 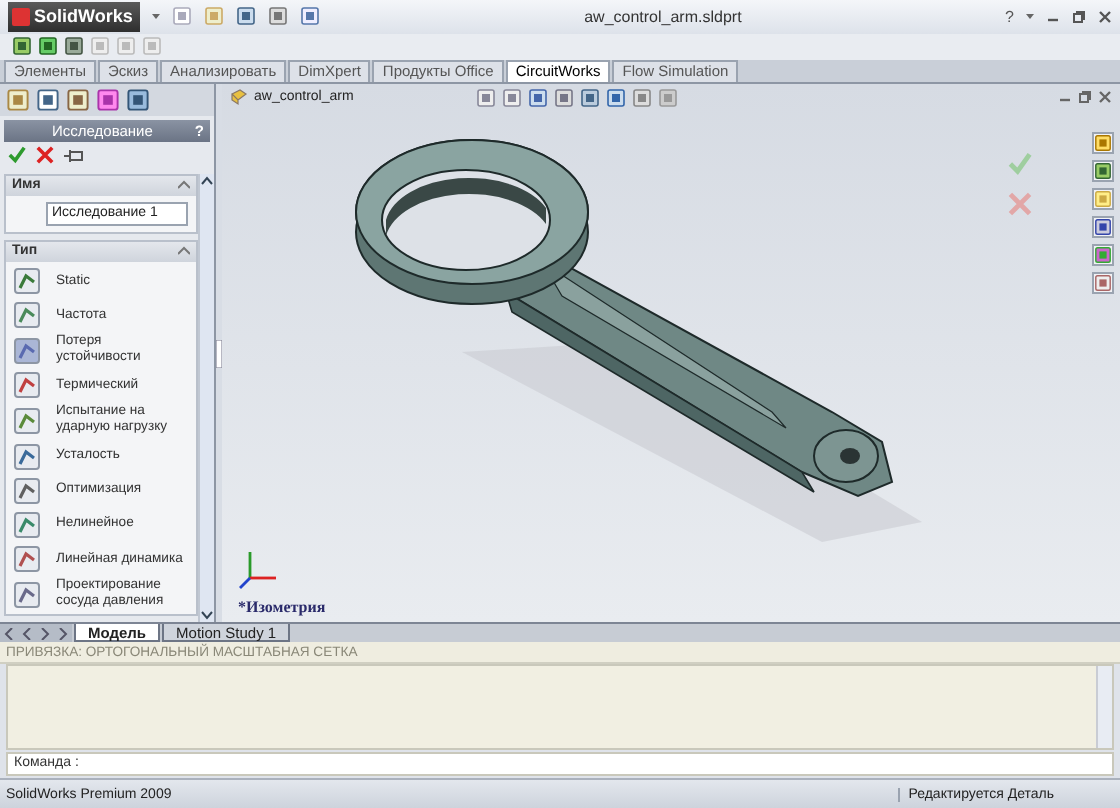 What do you see at coordinates (207, 616) in the screenshot?
I see `scroll-down-icon` at bounding box center [207, 616].